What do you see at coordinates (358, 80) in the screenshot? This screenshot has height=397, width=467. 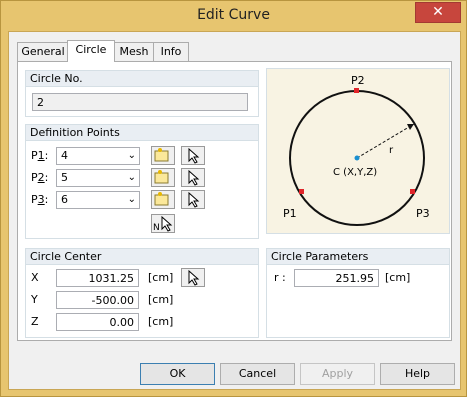 I see `diagram-p2-label: P2` at bounding box center [358, 80].